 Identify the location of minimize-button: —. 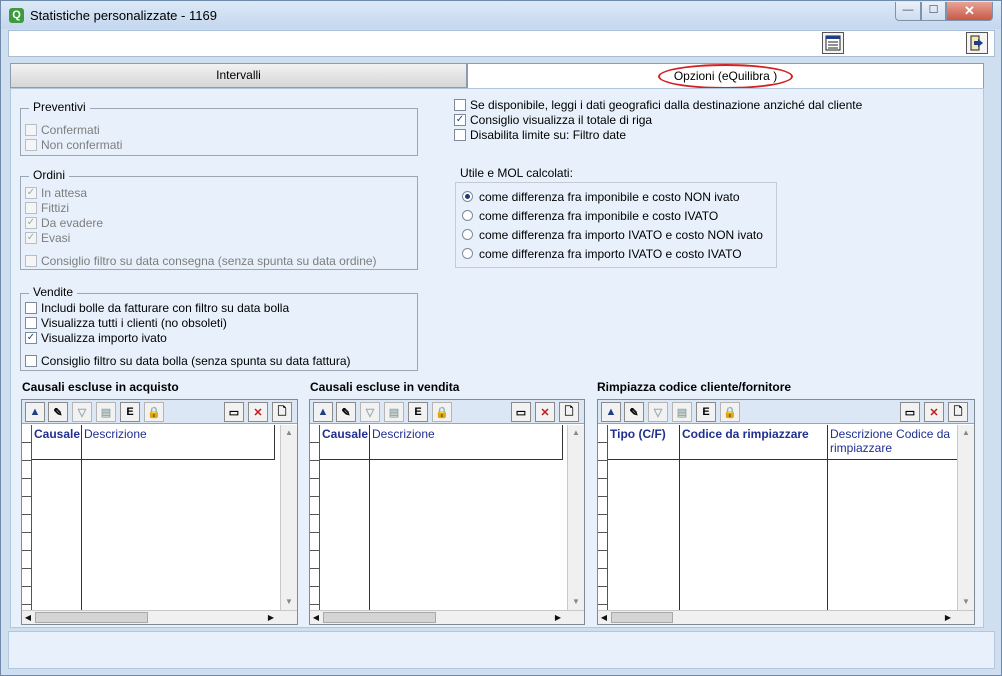
(908, 11).